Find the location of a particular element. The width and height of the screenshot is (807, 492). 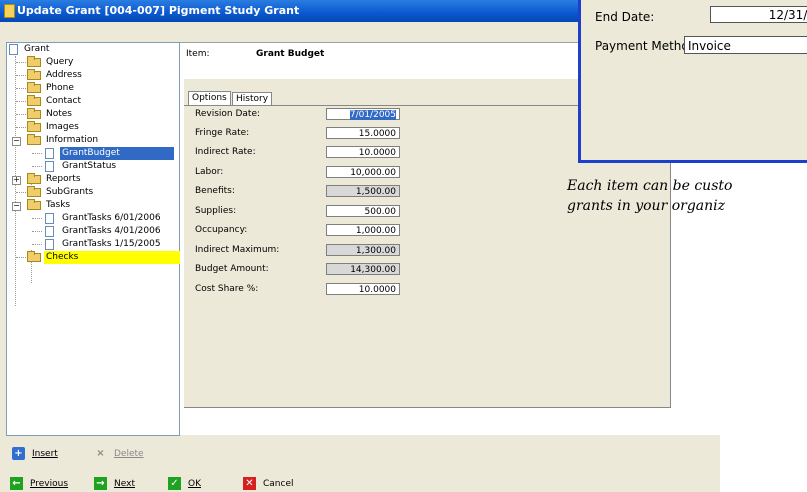

indirect-maximum-field: 1,300.00 is located at coordinates (363, 250).